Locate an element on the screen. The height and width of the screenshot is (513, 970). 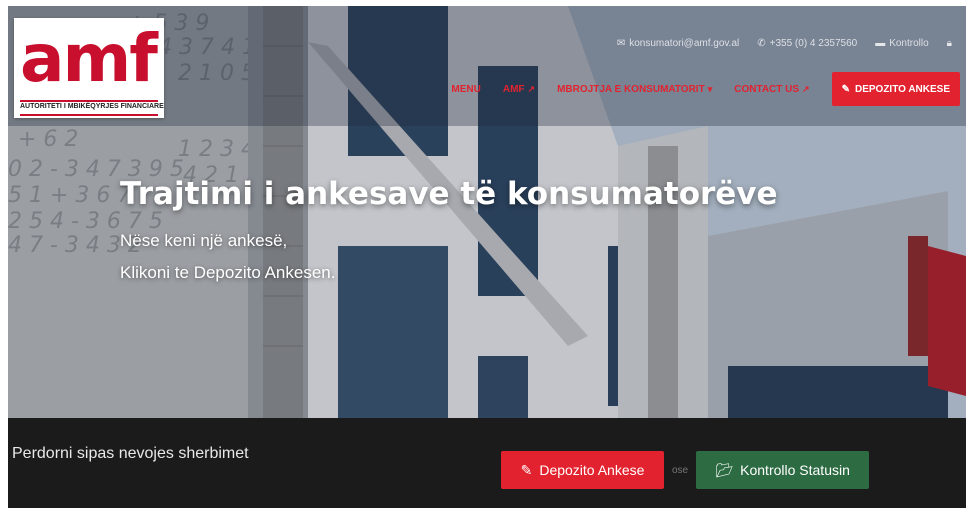
nav-item-label: AMF is located at coordinates (513, 89).